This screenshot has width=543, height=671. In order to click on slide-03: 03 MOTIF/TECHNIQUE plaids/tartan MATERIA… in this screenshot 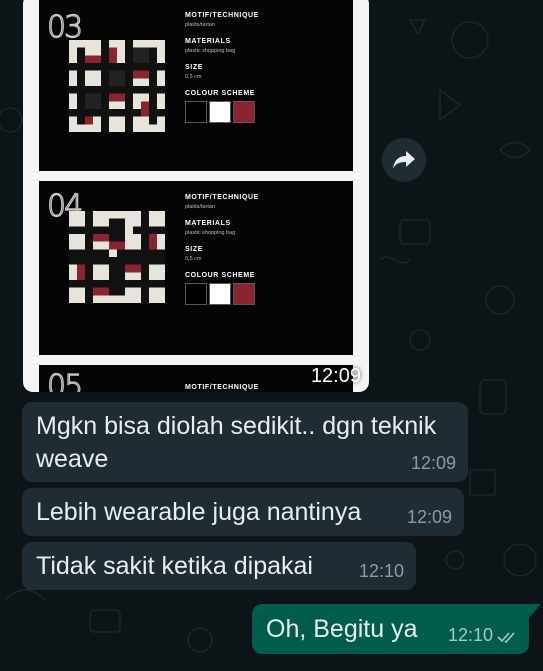, I will do `click(196, 85)`.